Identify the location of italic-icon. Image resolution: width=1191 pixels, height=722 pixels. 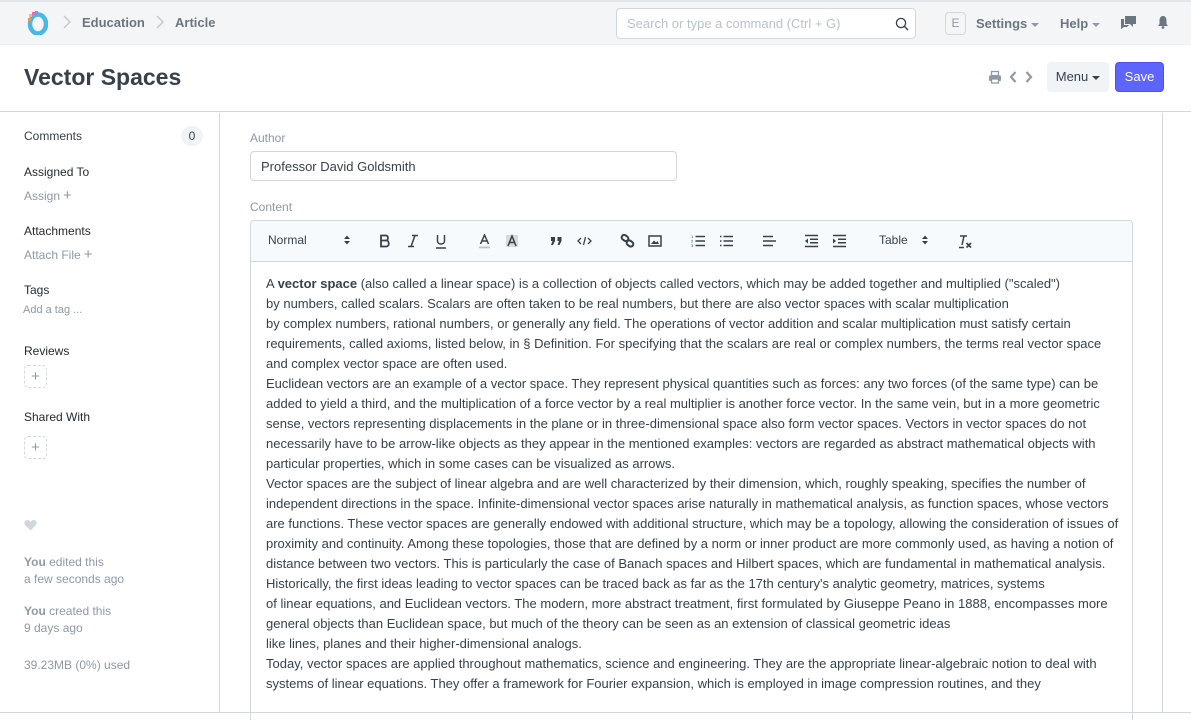
(413, 241).